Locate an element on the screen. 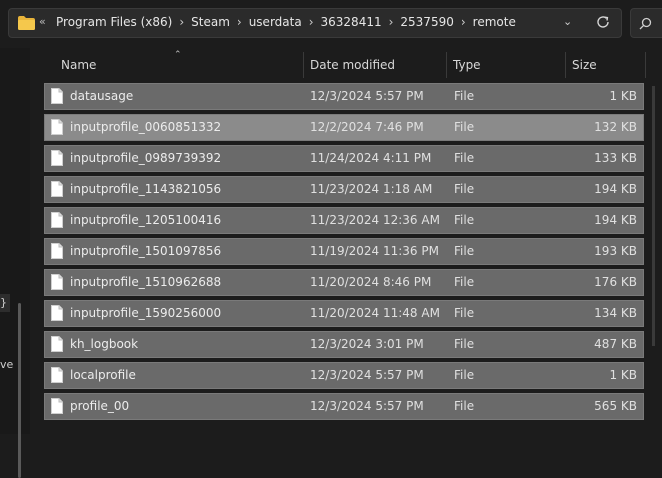 The image size is (662, 478). column-header: ⌃ Name Date modified Type Size is located at coordinates (353, 64).